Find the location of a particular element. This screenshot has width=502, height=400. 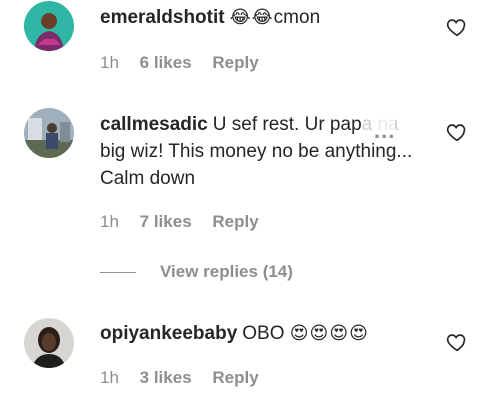

comment-body: OBO is located at coordinates (263, 333).